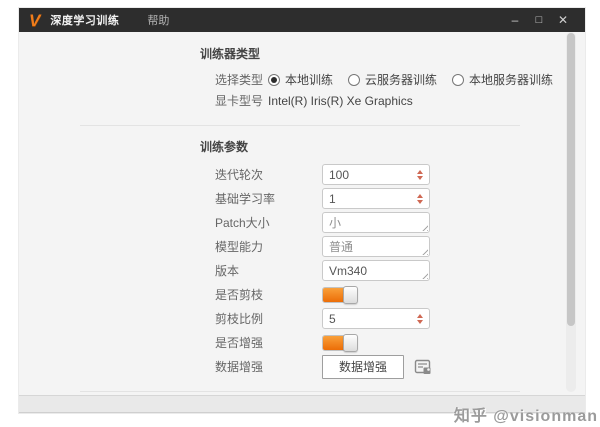 The height and width of the screenshot is (427, 600). I want to click on titlebar: V 深度学习训练 帮助 – □ ✕, so click(302, 20).